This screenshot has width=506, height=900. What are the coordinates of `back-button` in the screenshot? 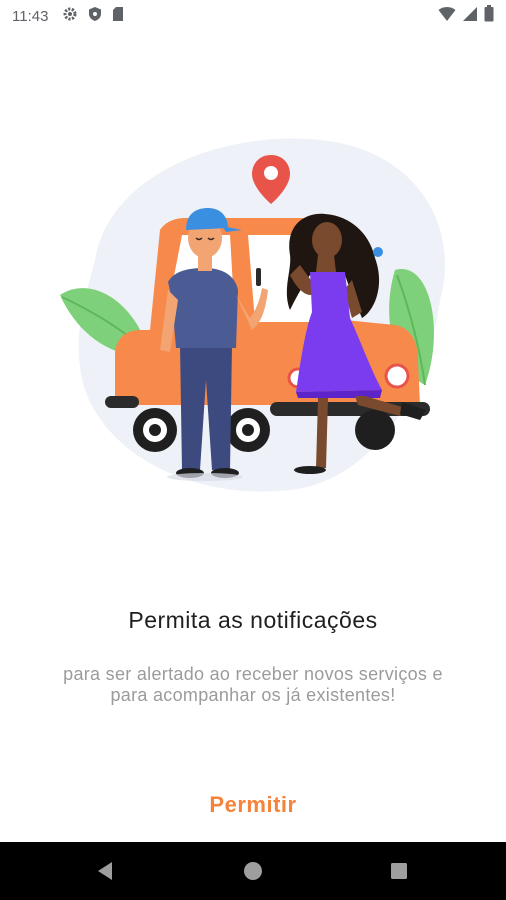 It's located at (105, 871).